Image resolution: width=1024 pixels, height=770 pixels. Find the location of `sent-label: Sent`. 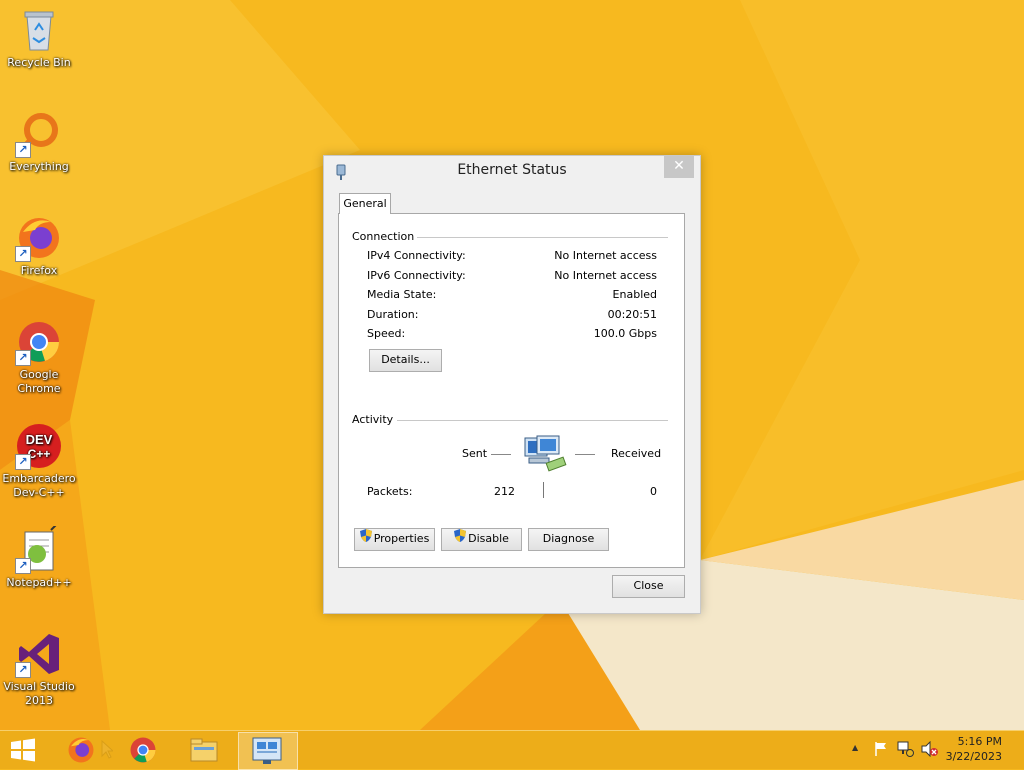

sent-label: Sent is located at coordinates (475, 453).